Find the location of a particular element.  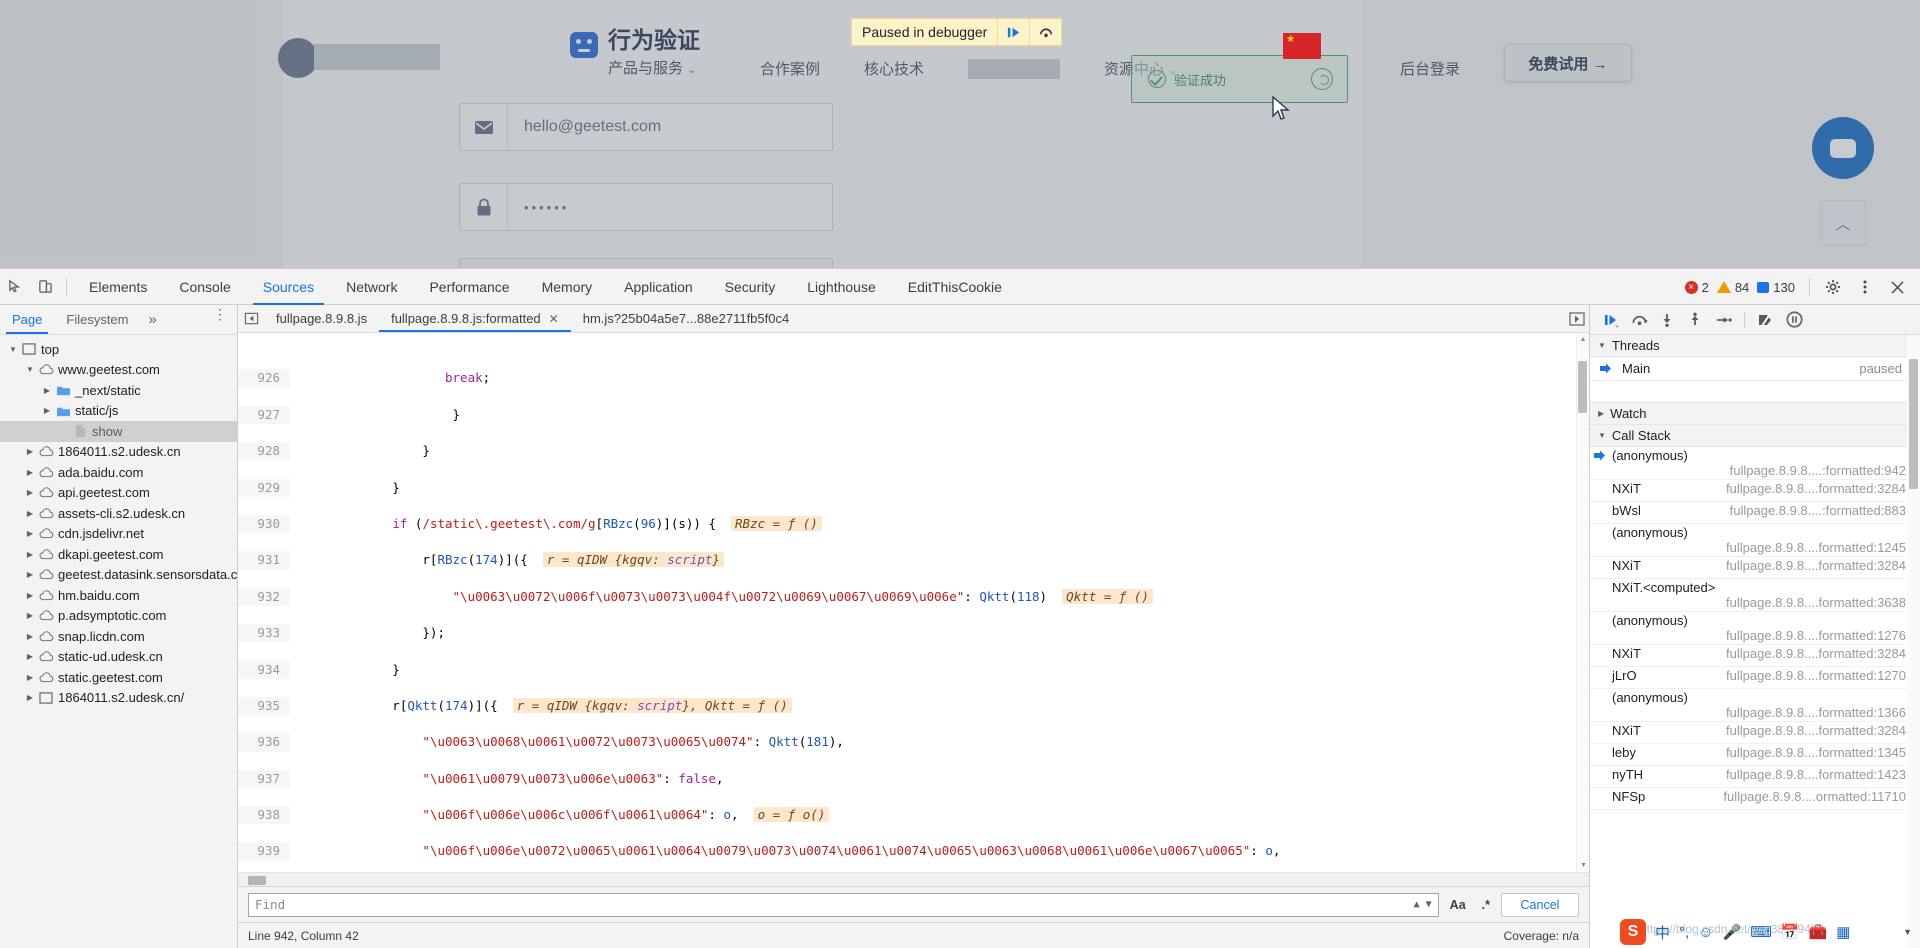

navigator-tab-page: Page is located at coordinates (27, 319).